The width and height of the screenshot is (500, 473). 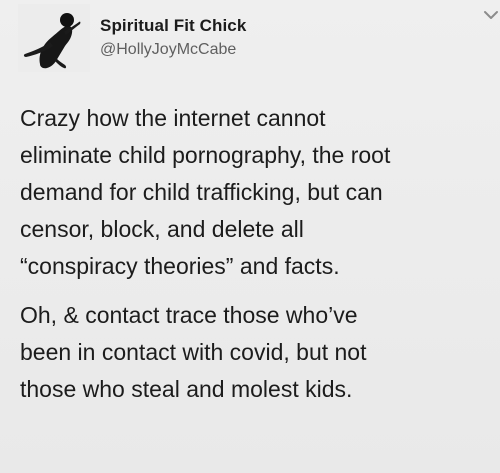 What do you see at coordinates (205, 155) in the screenshot?
I see `tweet-line-2: eliminate child pornography, the root` at bounding box center [205, 155].